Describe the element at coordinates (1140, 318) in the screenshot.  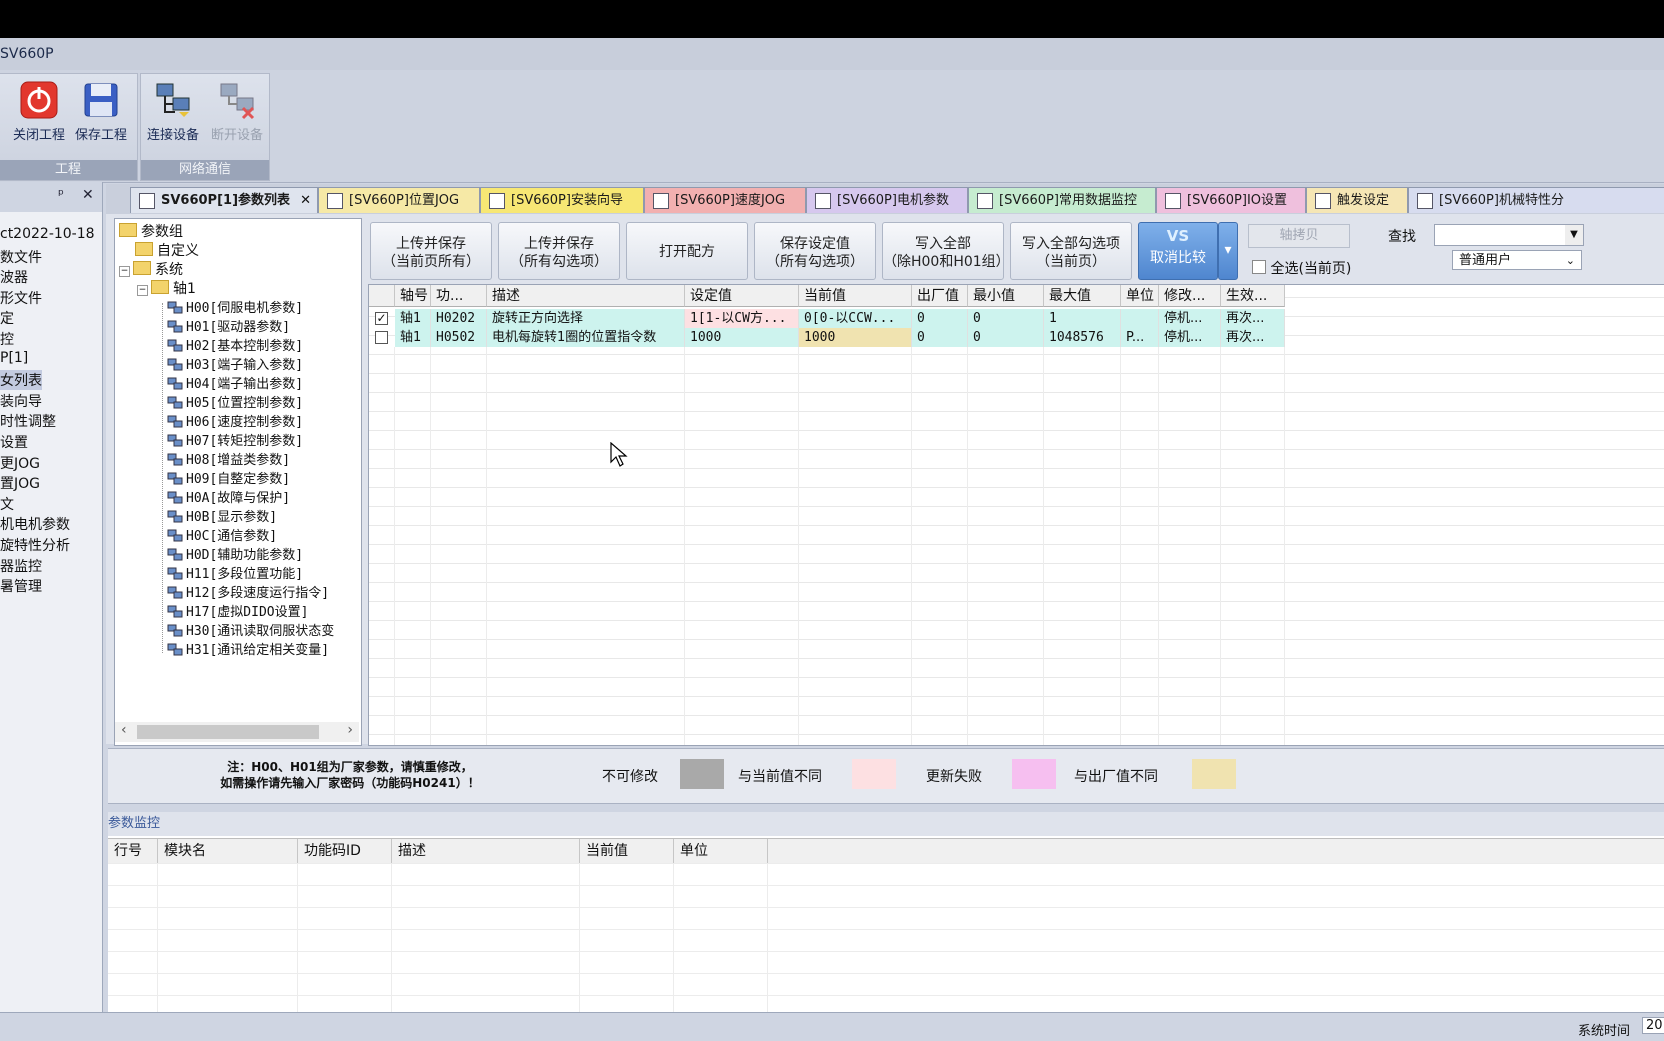
I see `table-cell-unit` at that location.